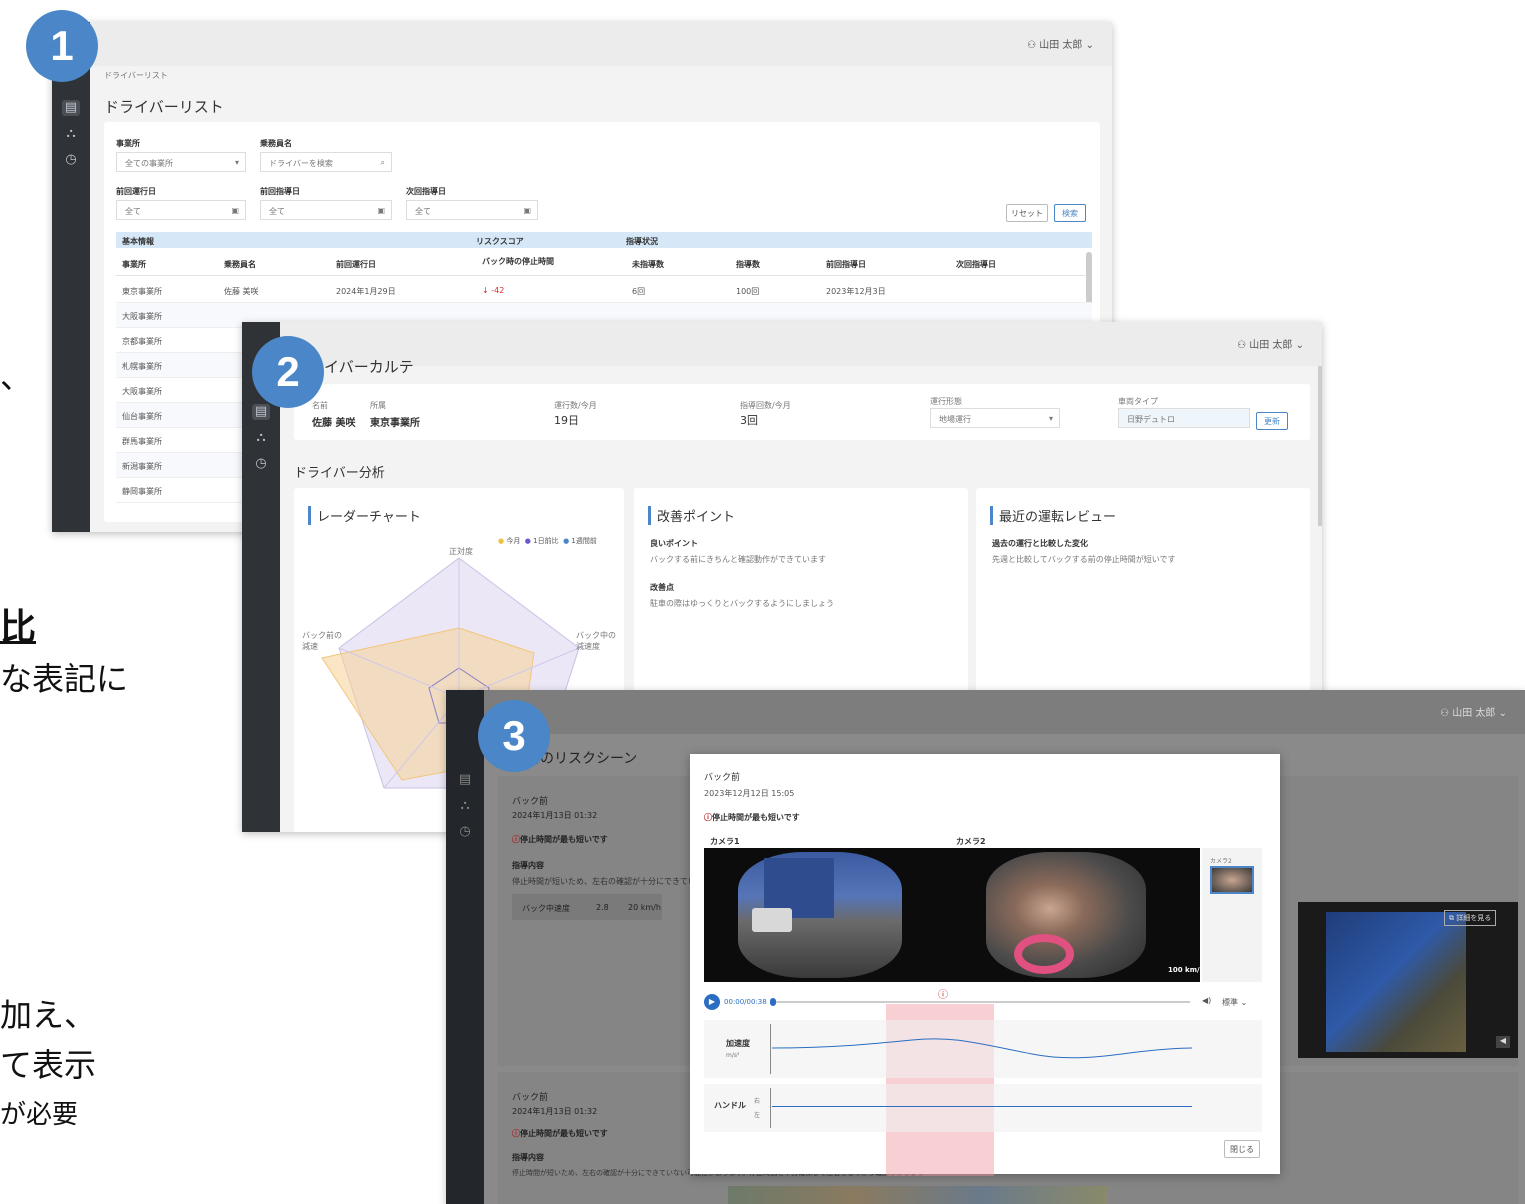 This screenshot has height=1204, width=1525. Describe the element at coordinates (514, 736) in the screenshot. I see `step-badge-3: 3` at that location.